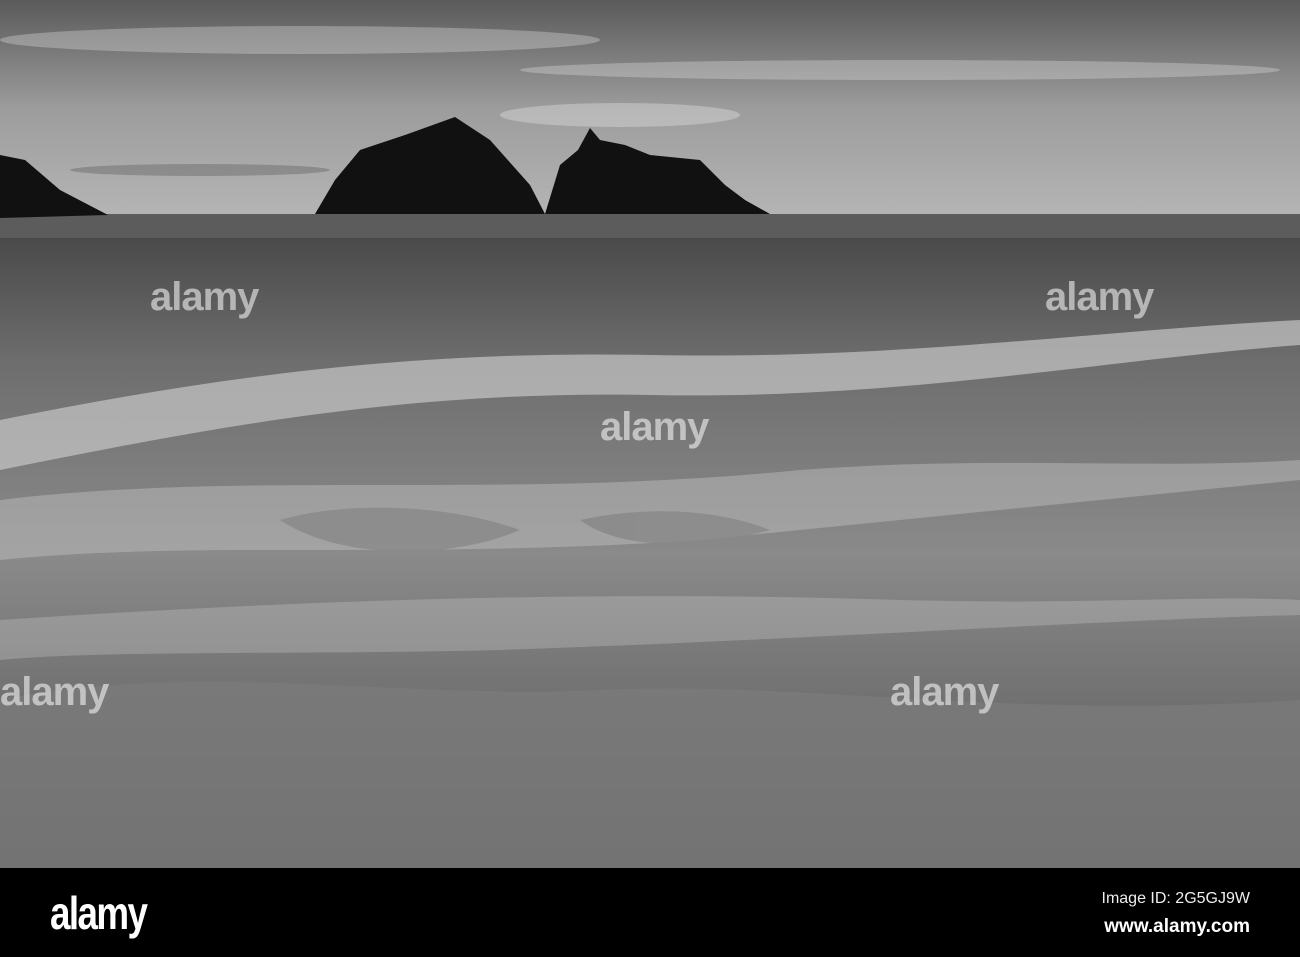  Describe the element at coordinates (1176, 898) in the screenshot. I see `image-id: Image ID: 2G5GJ9W` at that location.